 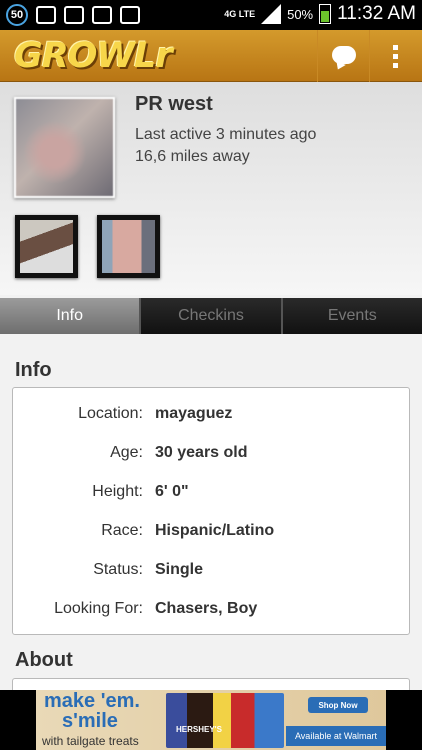 What do you see at coordinates (194, 413) in the screenshot?
I see `info-value: mayaguez` at bounding box center [194, 413].